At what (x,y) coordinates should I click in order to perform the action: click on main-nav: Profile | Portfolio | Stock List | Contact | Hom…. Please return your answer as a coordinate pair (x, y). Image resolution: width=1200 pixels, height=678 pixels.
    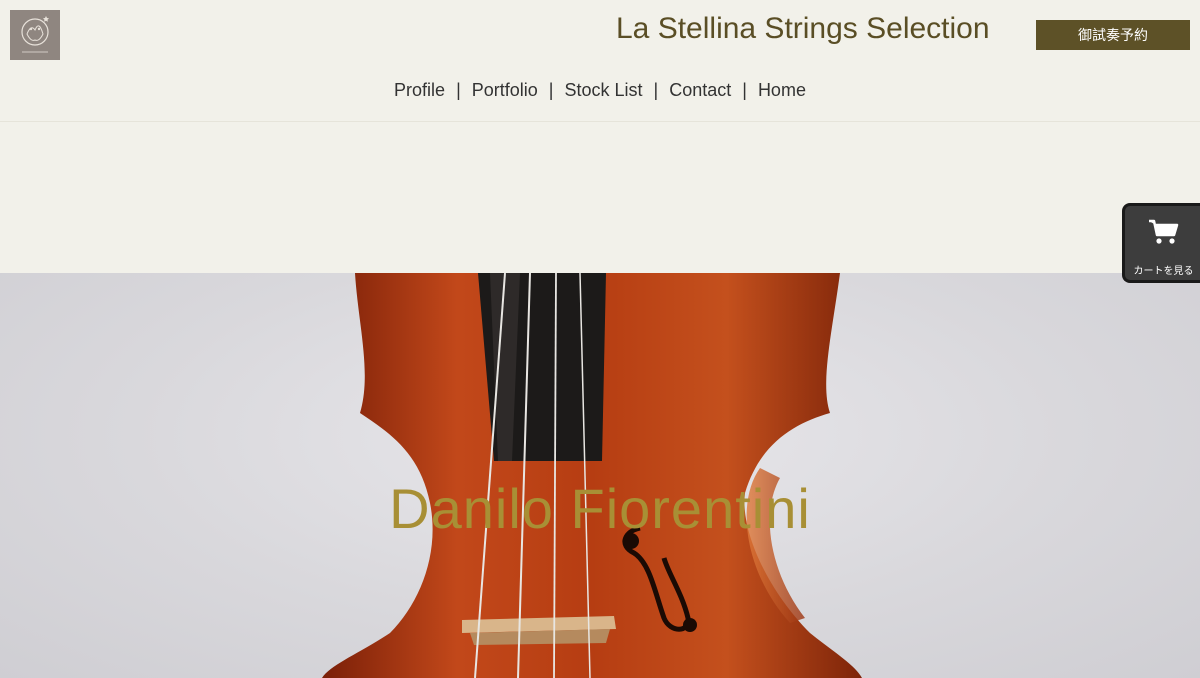
    Looking at the image, I should click on (600, 90).